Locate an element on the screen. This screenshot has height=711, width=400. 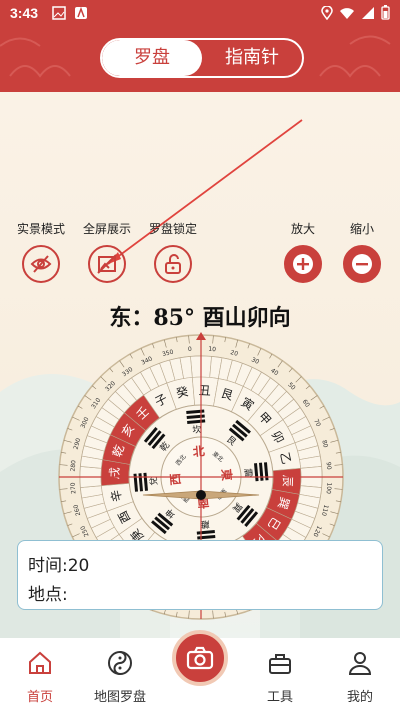
status-time: 3:43 is located at coordinates (24, 13).